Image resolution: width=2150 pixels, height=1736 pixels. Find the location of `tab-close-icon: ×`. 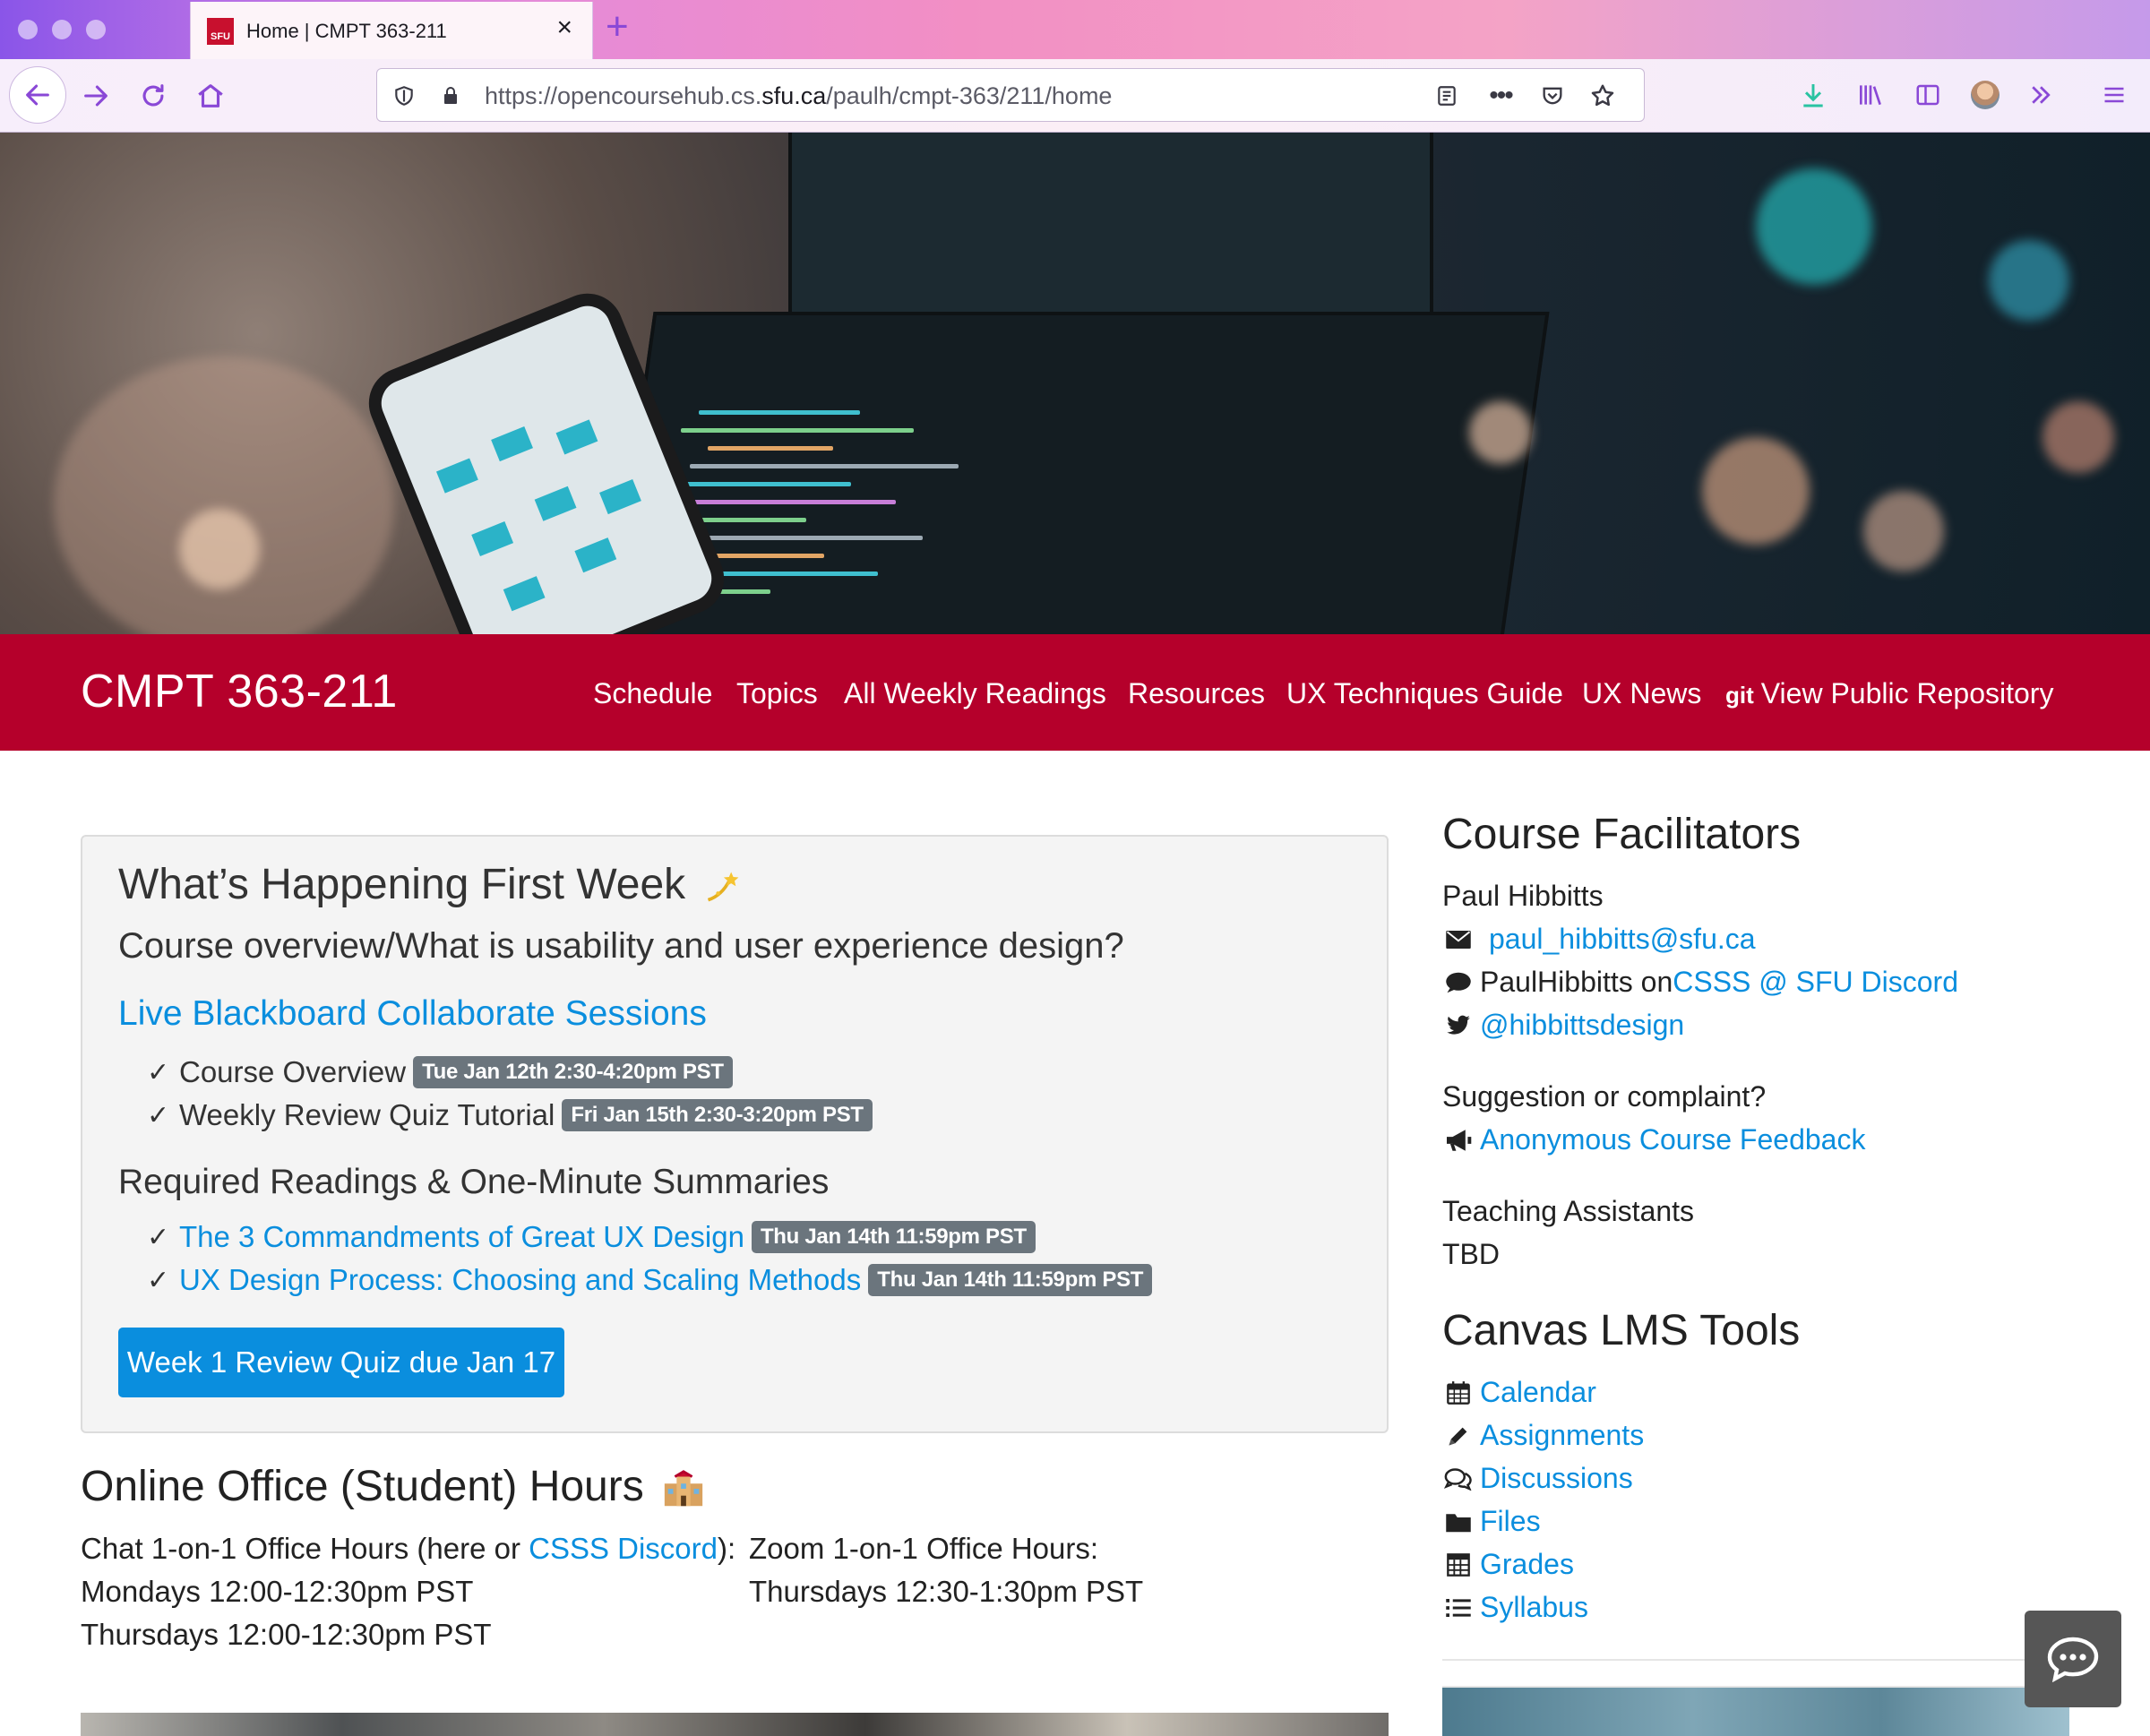

tab-close-icon: × is located at coordinates (564, 28).